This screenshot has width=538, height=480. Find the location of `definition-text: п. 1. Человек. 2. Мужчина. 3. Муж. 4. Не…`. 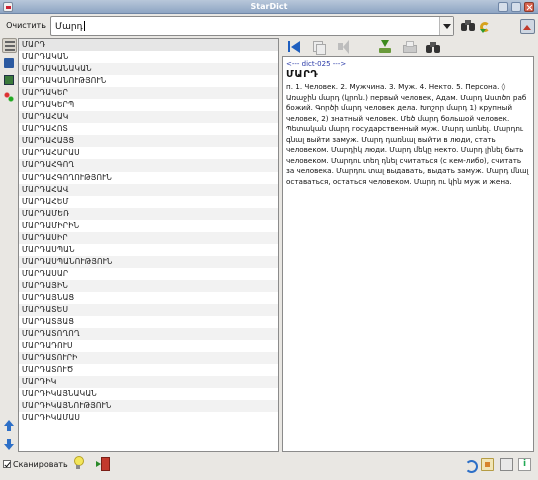

definition-text: п. 1. Человек. 2. Мужчина. 3. Муж. 4. Не… is located at coordinates (407, 134).